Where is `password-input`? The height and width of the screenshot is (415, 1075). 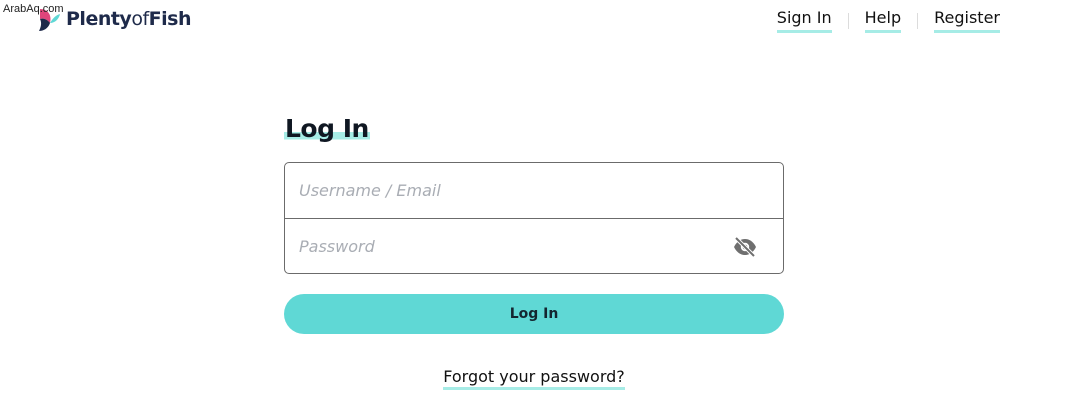
password-input is located at coordinates (534, 246).